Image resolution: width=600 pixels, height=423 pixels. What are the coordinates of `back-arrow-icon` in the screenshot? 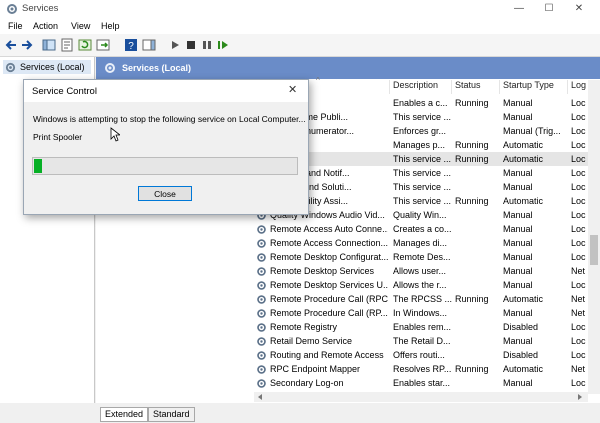 It's located at (11, 45).